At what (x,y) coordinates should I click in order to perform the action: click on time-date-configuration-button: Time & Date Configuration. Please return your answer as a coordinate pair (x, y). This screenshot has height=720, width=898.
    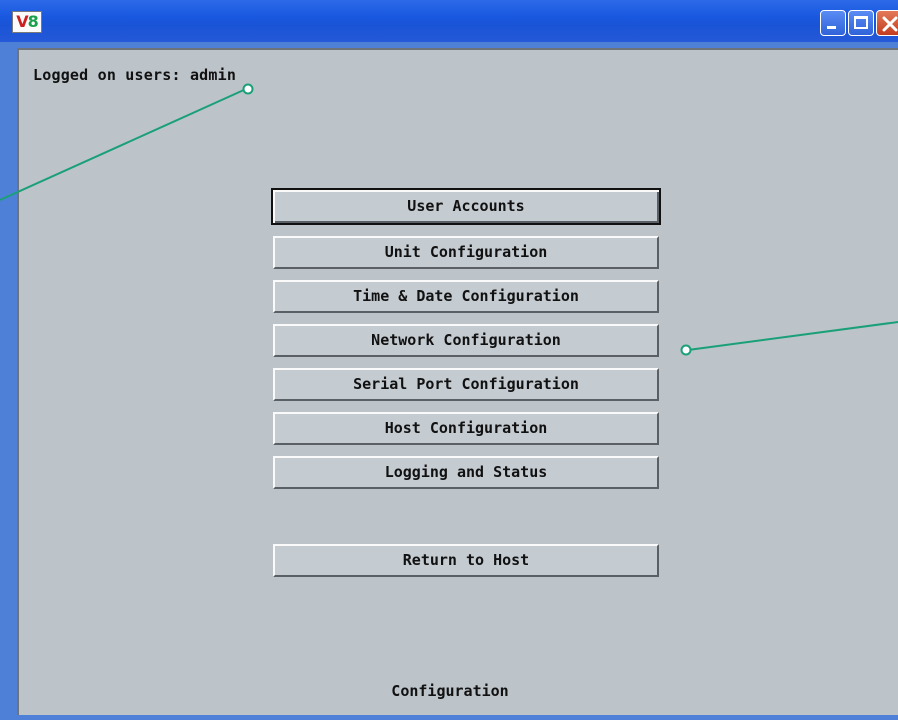
    Looking at the image, I should click on (466, 296).